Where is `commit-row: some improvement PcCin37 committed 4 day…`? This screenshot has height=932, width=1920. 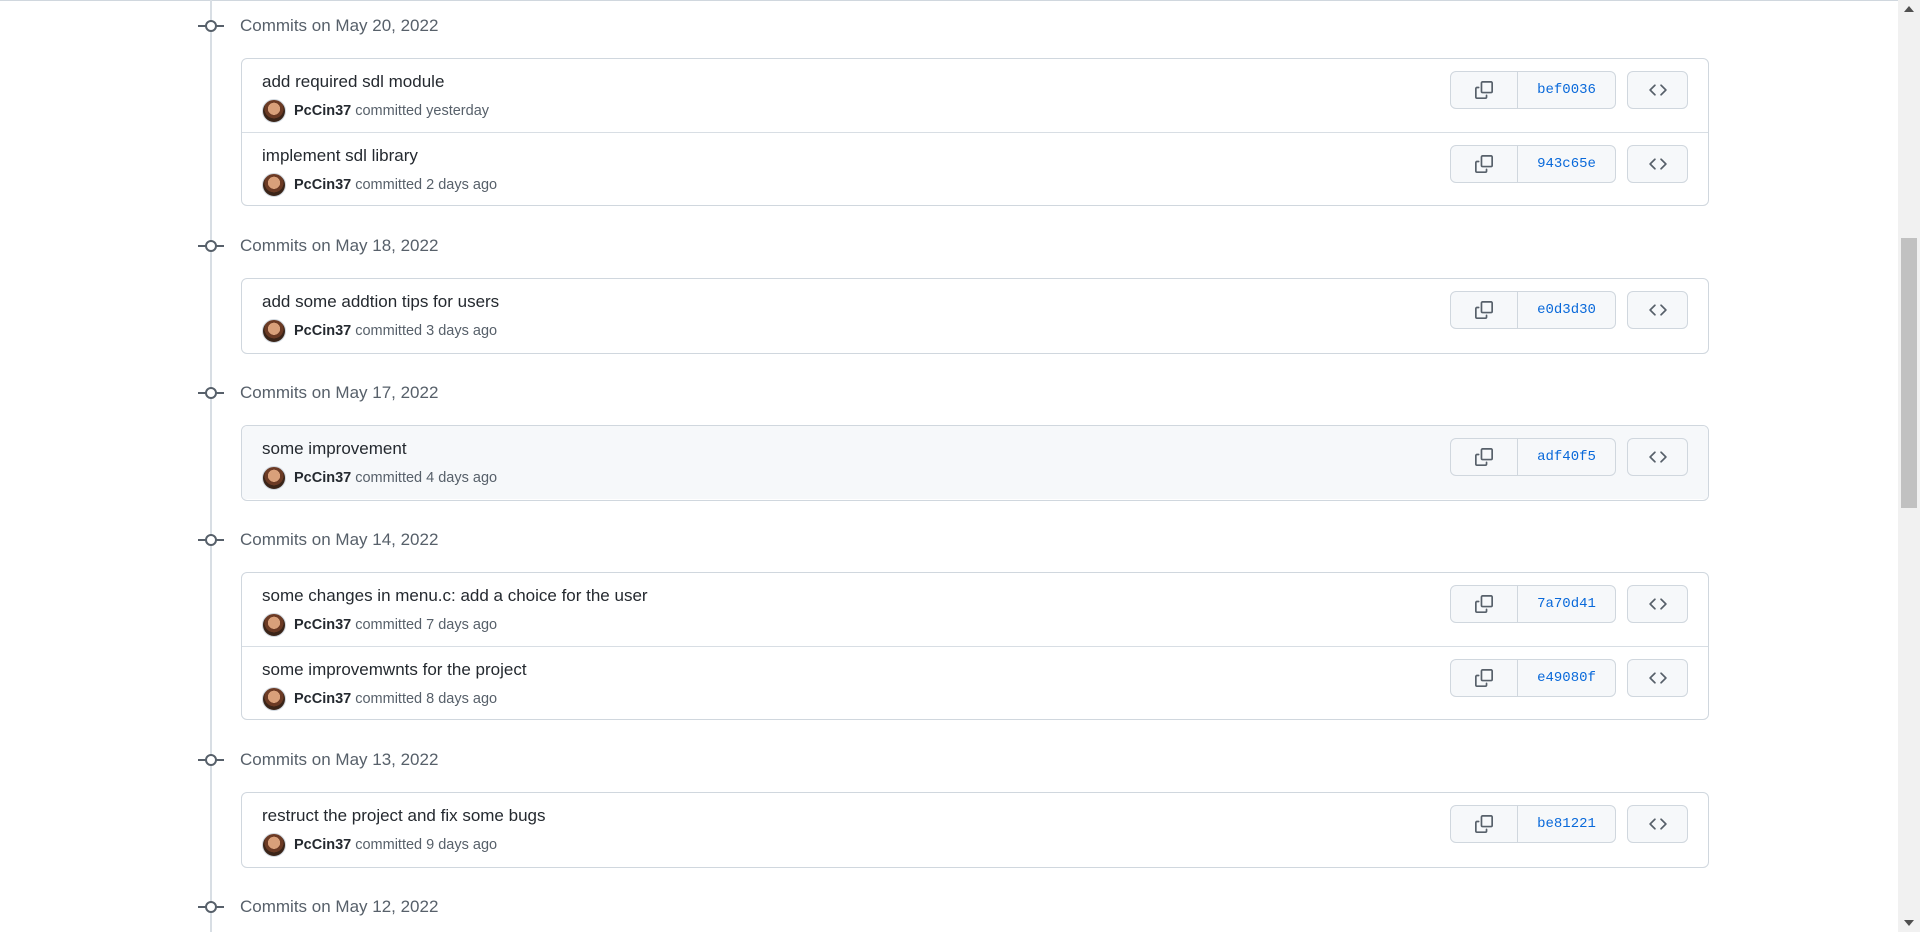 commit-row: some improvement PcCin37 committed 4 day… is located at coordinates (975, 462).